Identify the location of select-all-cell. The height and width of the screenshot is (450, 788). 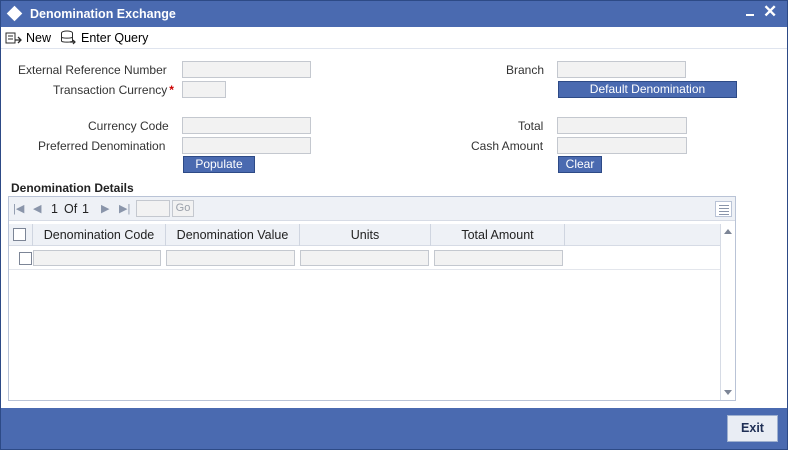
(21, 235).